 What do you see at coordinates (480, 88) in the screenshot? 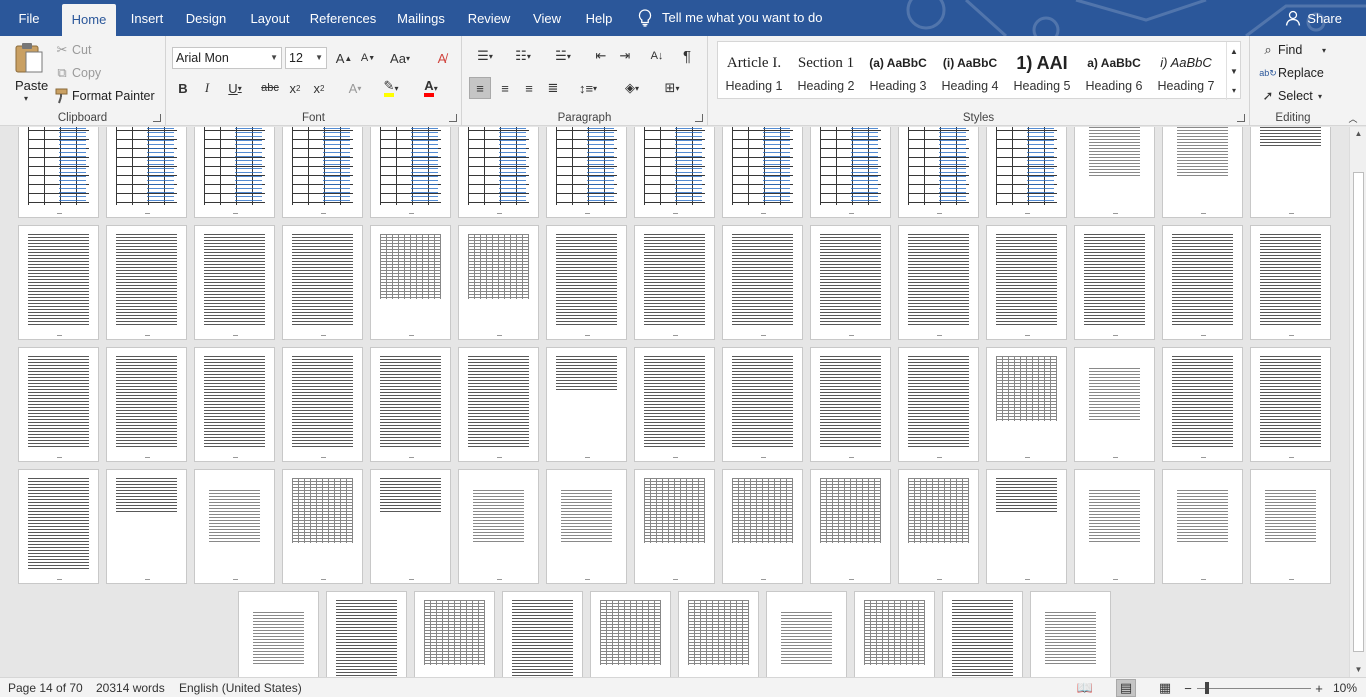
I see `align-left-icon: ≡` at bounding box center [480, 88].